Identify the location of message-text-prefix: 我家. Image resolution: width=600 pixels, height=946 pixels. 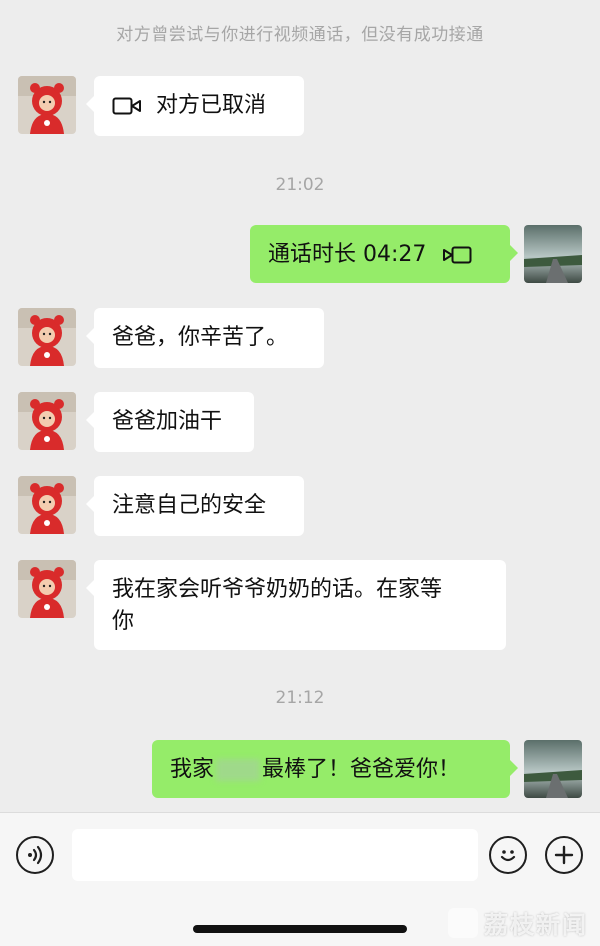
(192, 769).